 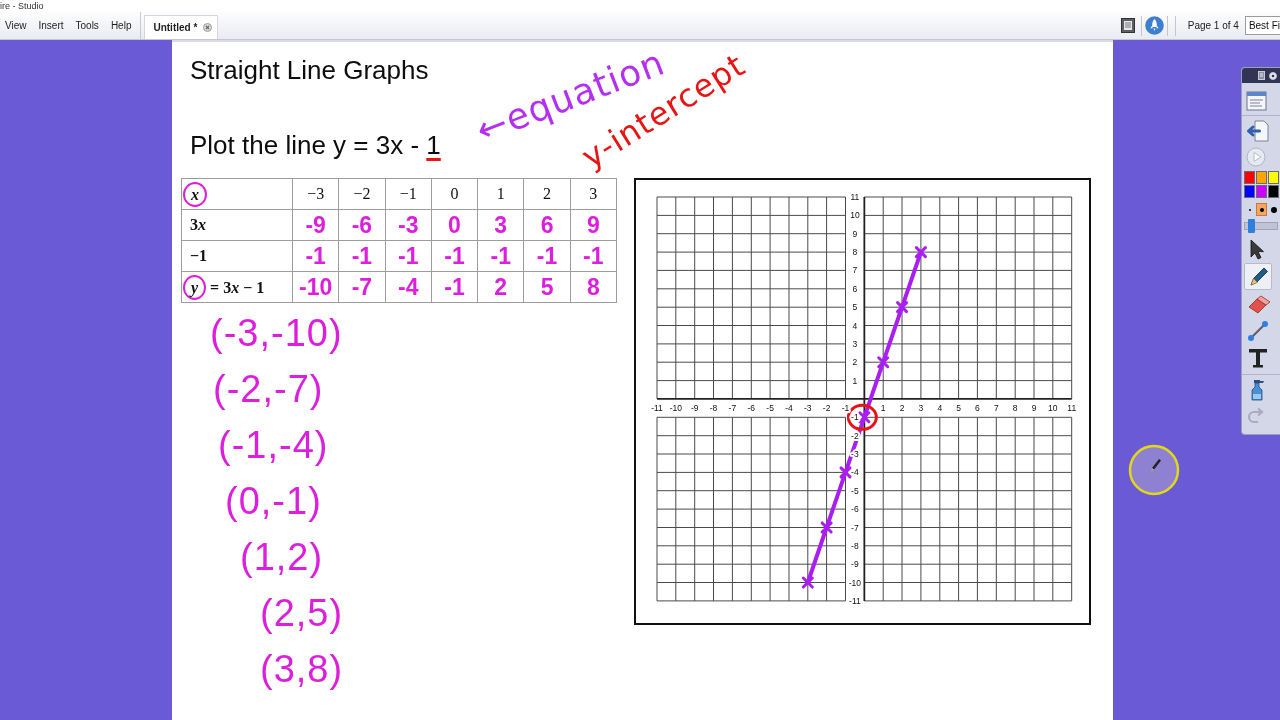 I want to click on x-tick-label: 9, so click(x=1034, y=408).